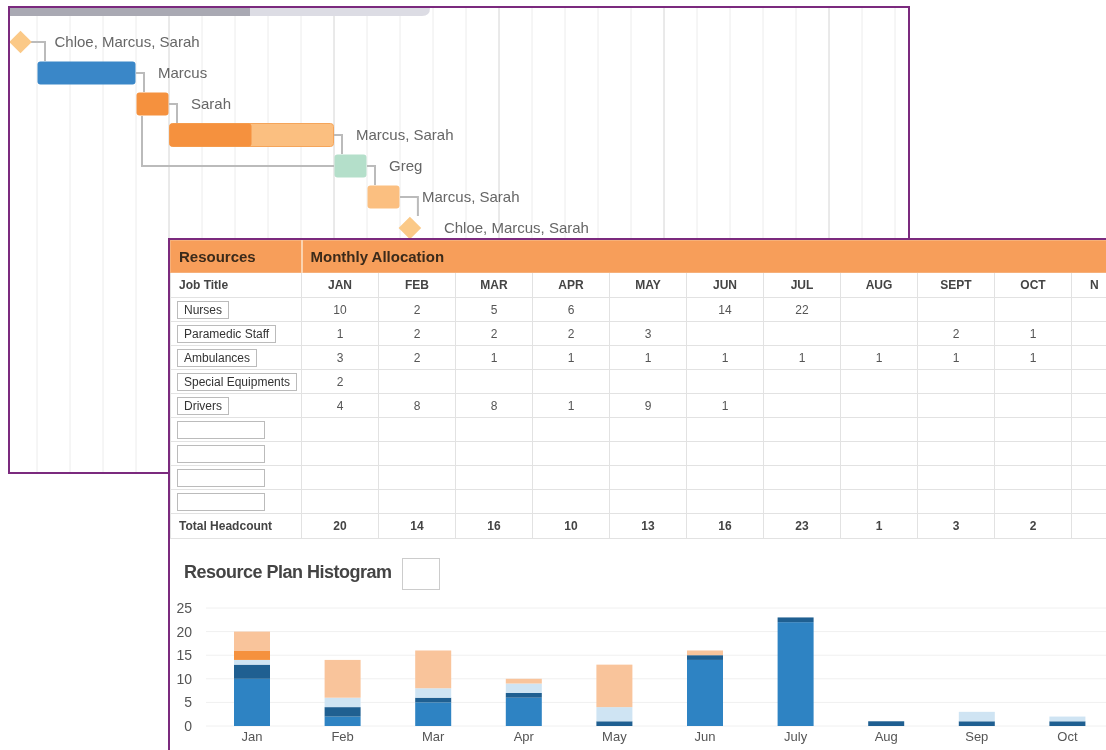 The height and width of the screenshot is (750, 1106). What do you see at coordinates (236, 526) in the screenshot?
I see `total-label: Total Headcount` at bounding box center [236, 526].